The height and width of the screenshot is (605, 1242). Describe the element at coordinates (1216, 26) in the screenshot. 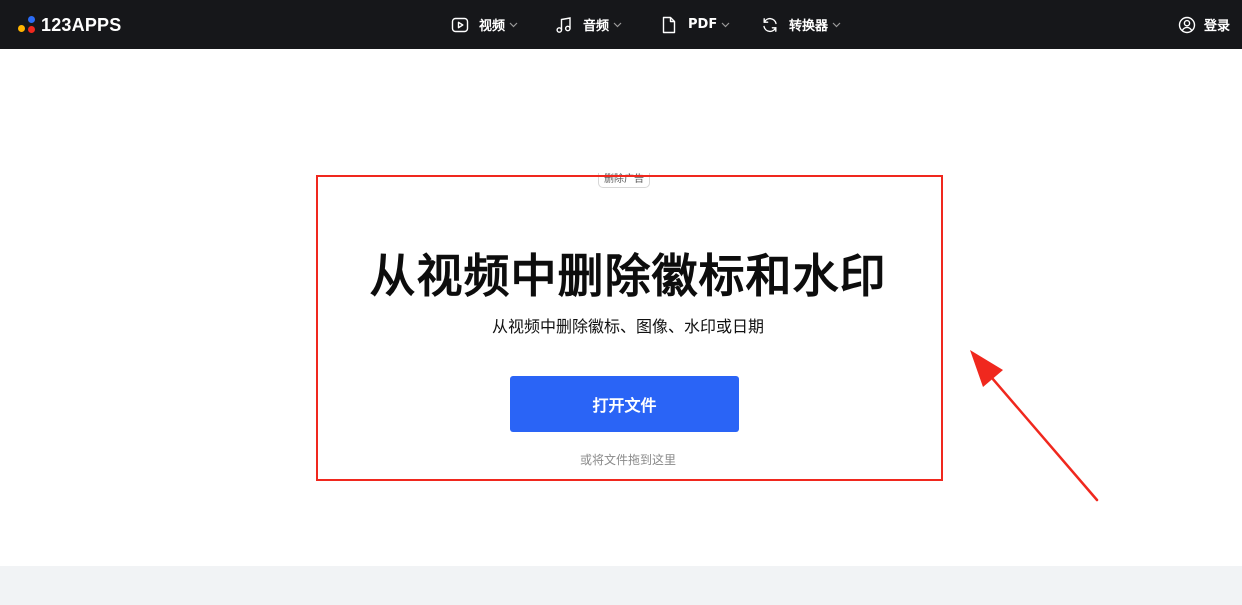

I see `login-label: 登录` at that location.